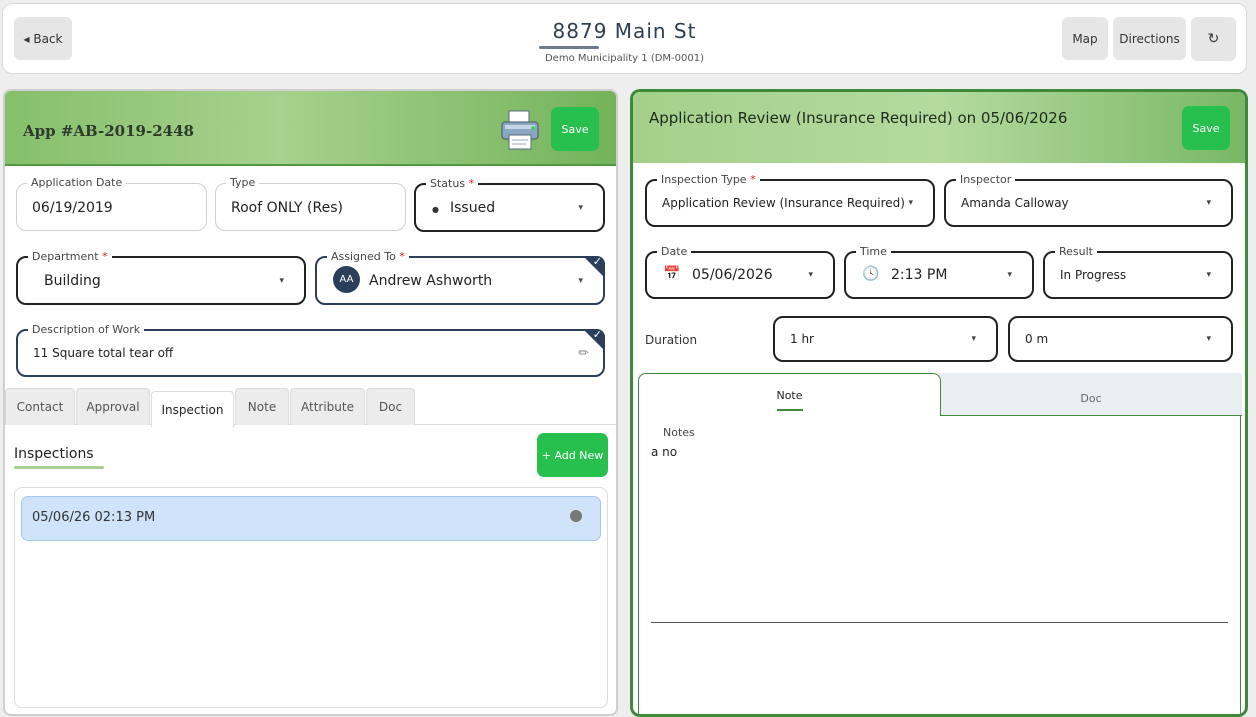 The image size is (1256, 717). I want to click on notes-value: a no, so click(664, 452).